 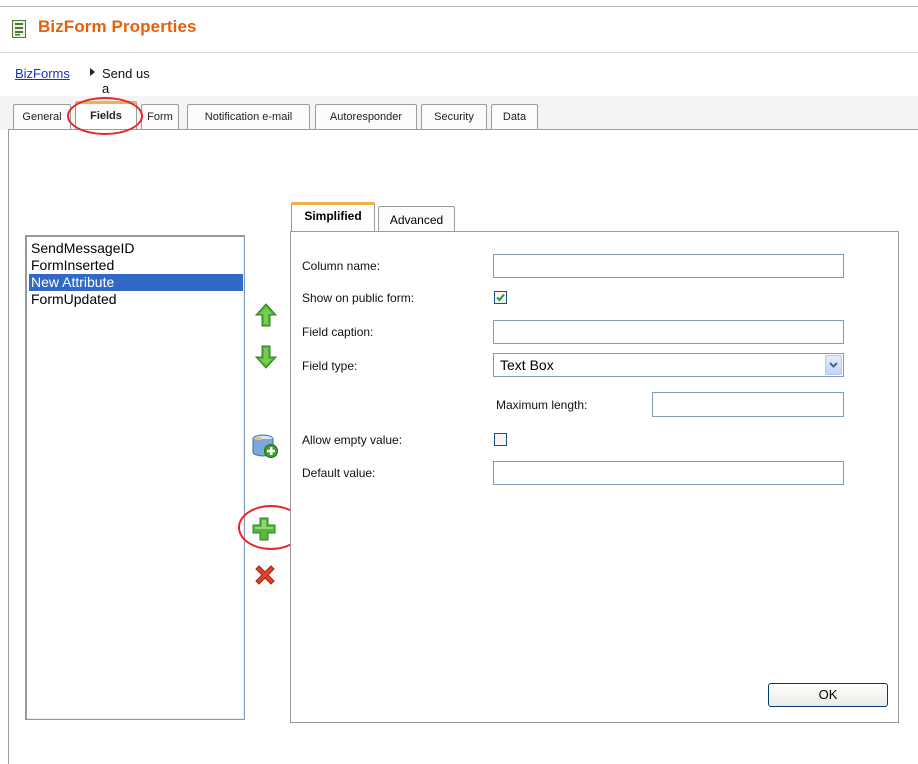 What do you see at coordinates (748, 404) in the screenshot?
I see `max-length-input` at bounding box center [748, 404].